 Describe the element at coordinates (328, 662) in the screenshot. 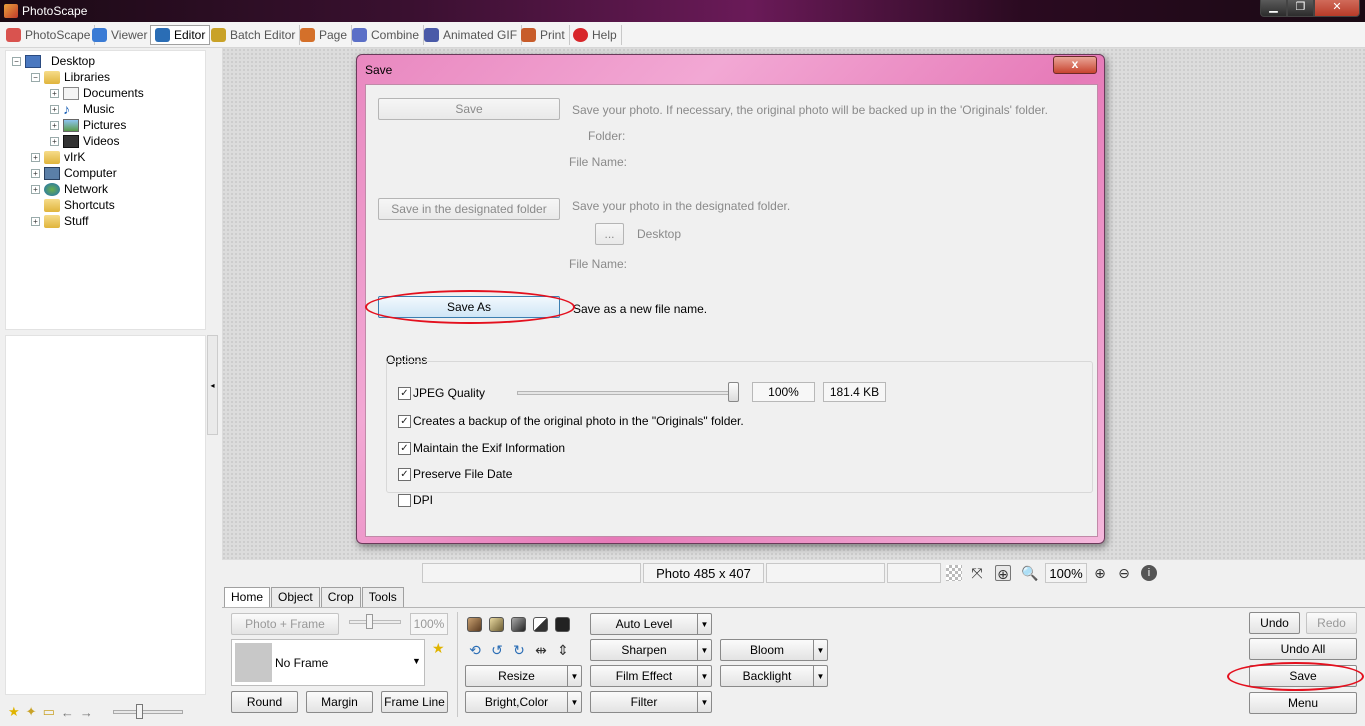

I see `frame-selector: No Frame ▼` at that location.